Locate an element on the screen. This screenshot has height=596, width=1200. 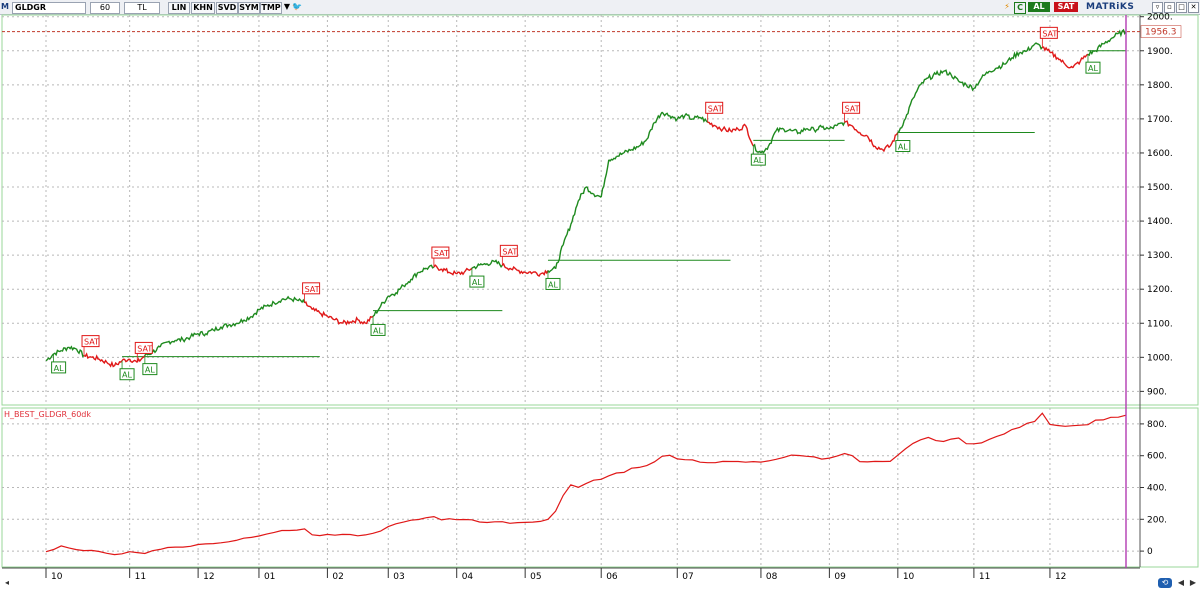
last-price-label: 1956.3 is located at coordinates (1161, 33).